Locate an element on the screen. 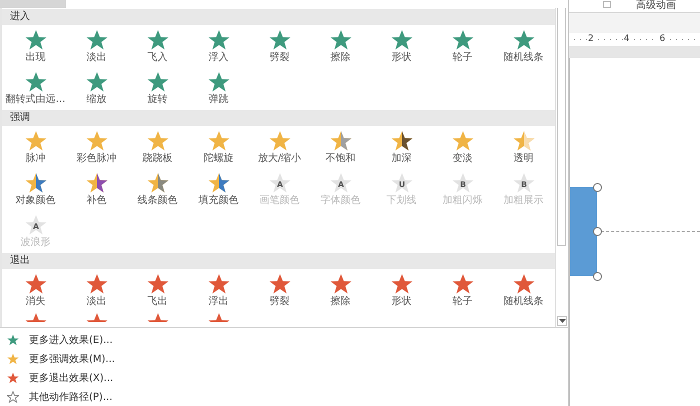 Image resolution: width=700 pixels, height=406 pixels. effect-item: 飞出 is located at coordinates (157, 290).